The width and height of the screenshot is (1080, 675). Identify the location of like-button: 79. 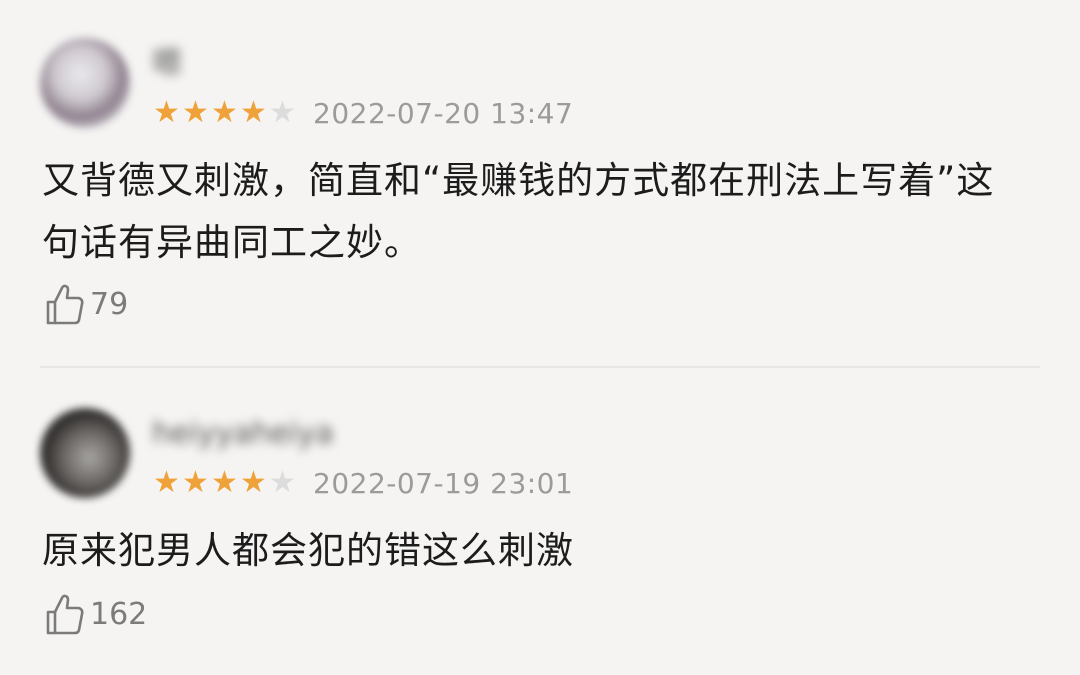
(86, 304).